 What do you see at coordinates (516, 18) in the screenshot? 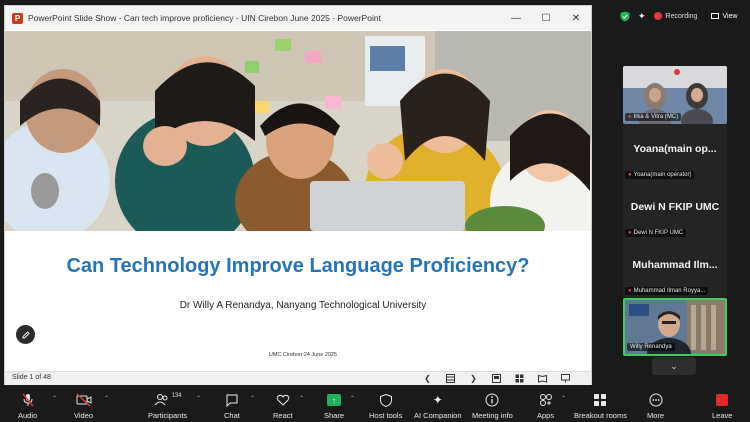
I see `minimize-button: —` at bounding box center [516, 18].